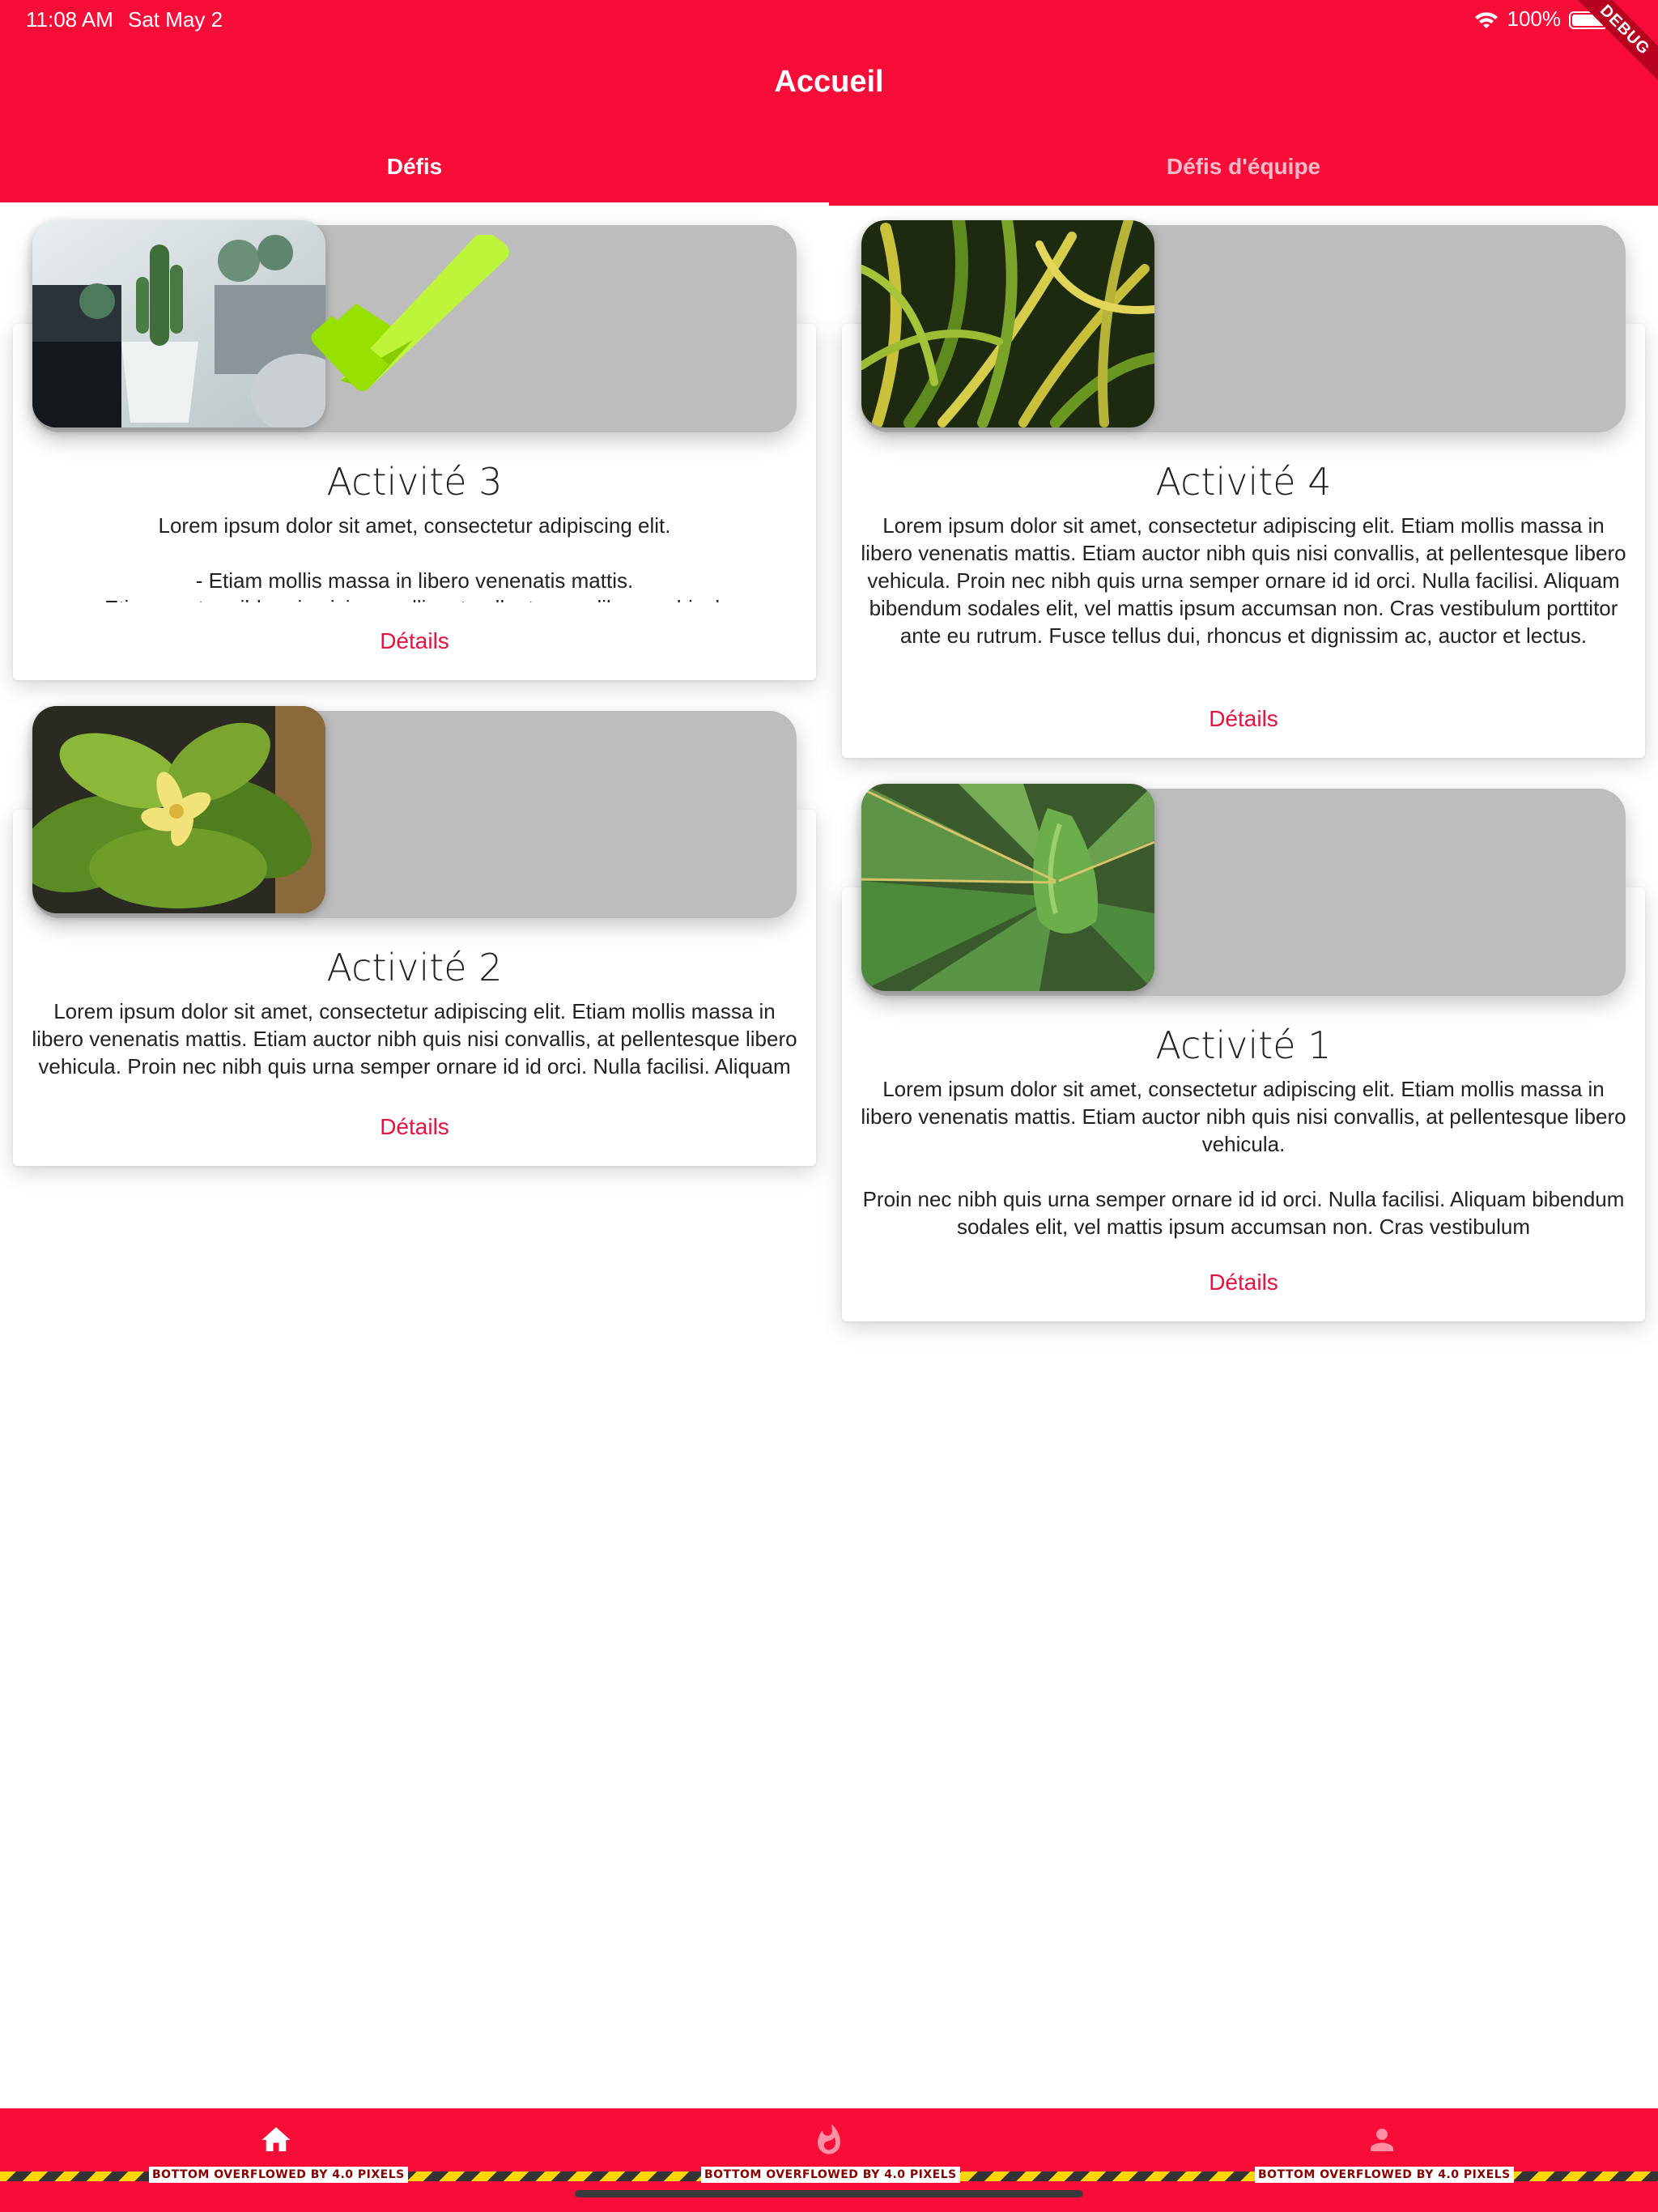  What do you see at coordinates (1534, 19) in the screenshot?
I see `battery-percent: 100%` at bounding box center [1534, 19].